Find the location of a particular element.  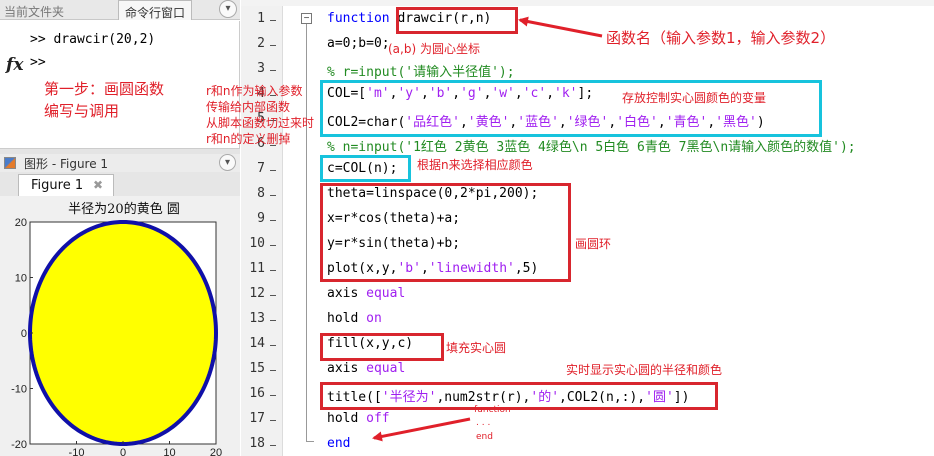

code-line: end is located at coordinates (338, 443).